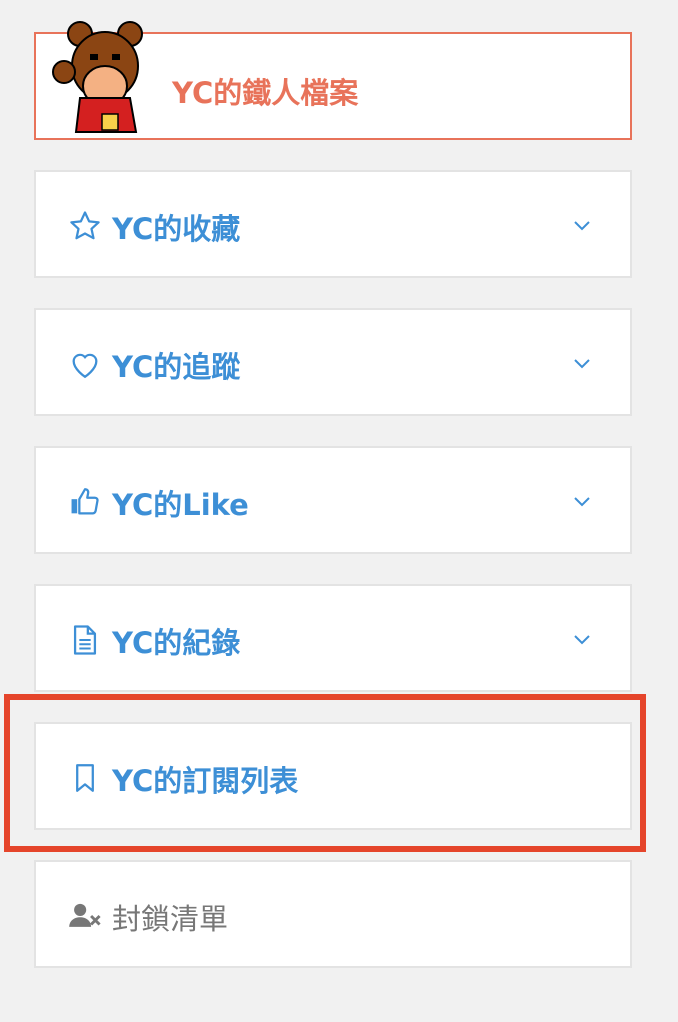 The height and width of the screenshot is (1022, 678). I want to click on menu-item-records: YC的紀錄, so click(333, 638).